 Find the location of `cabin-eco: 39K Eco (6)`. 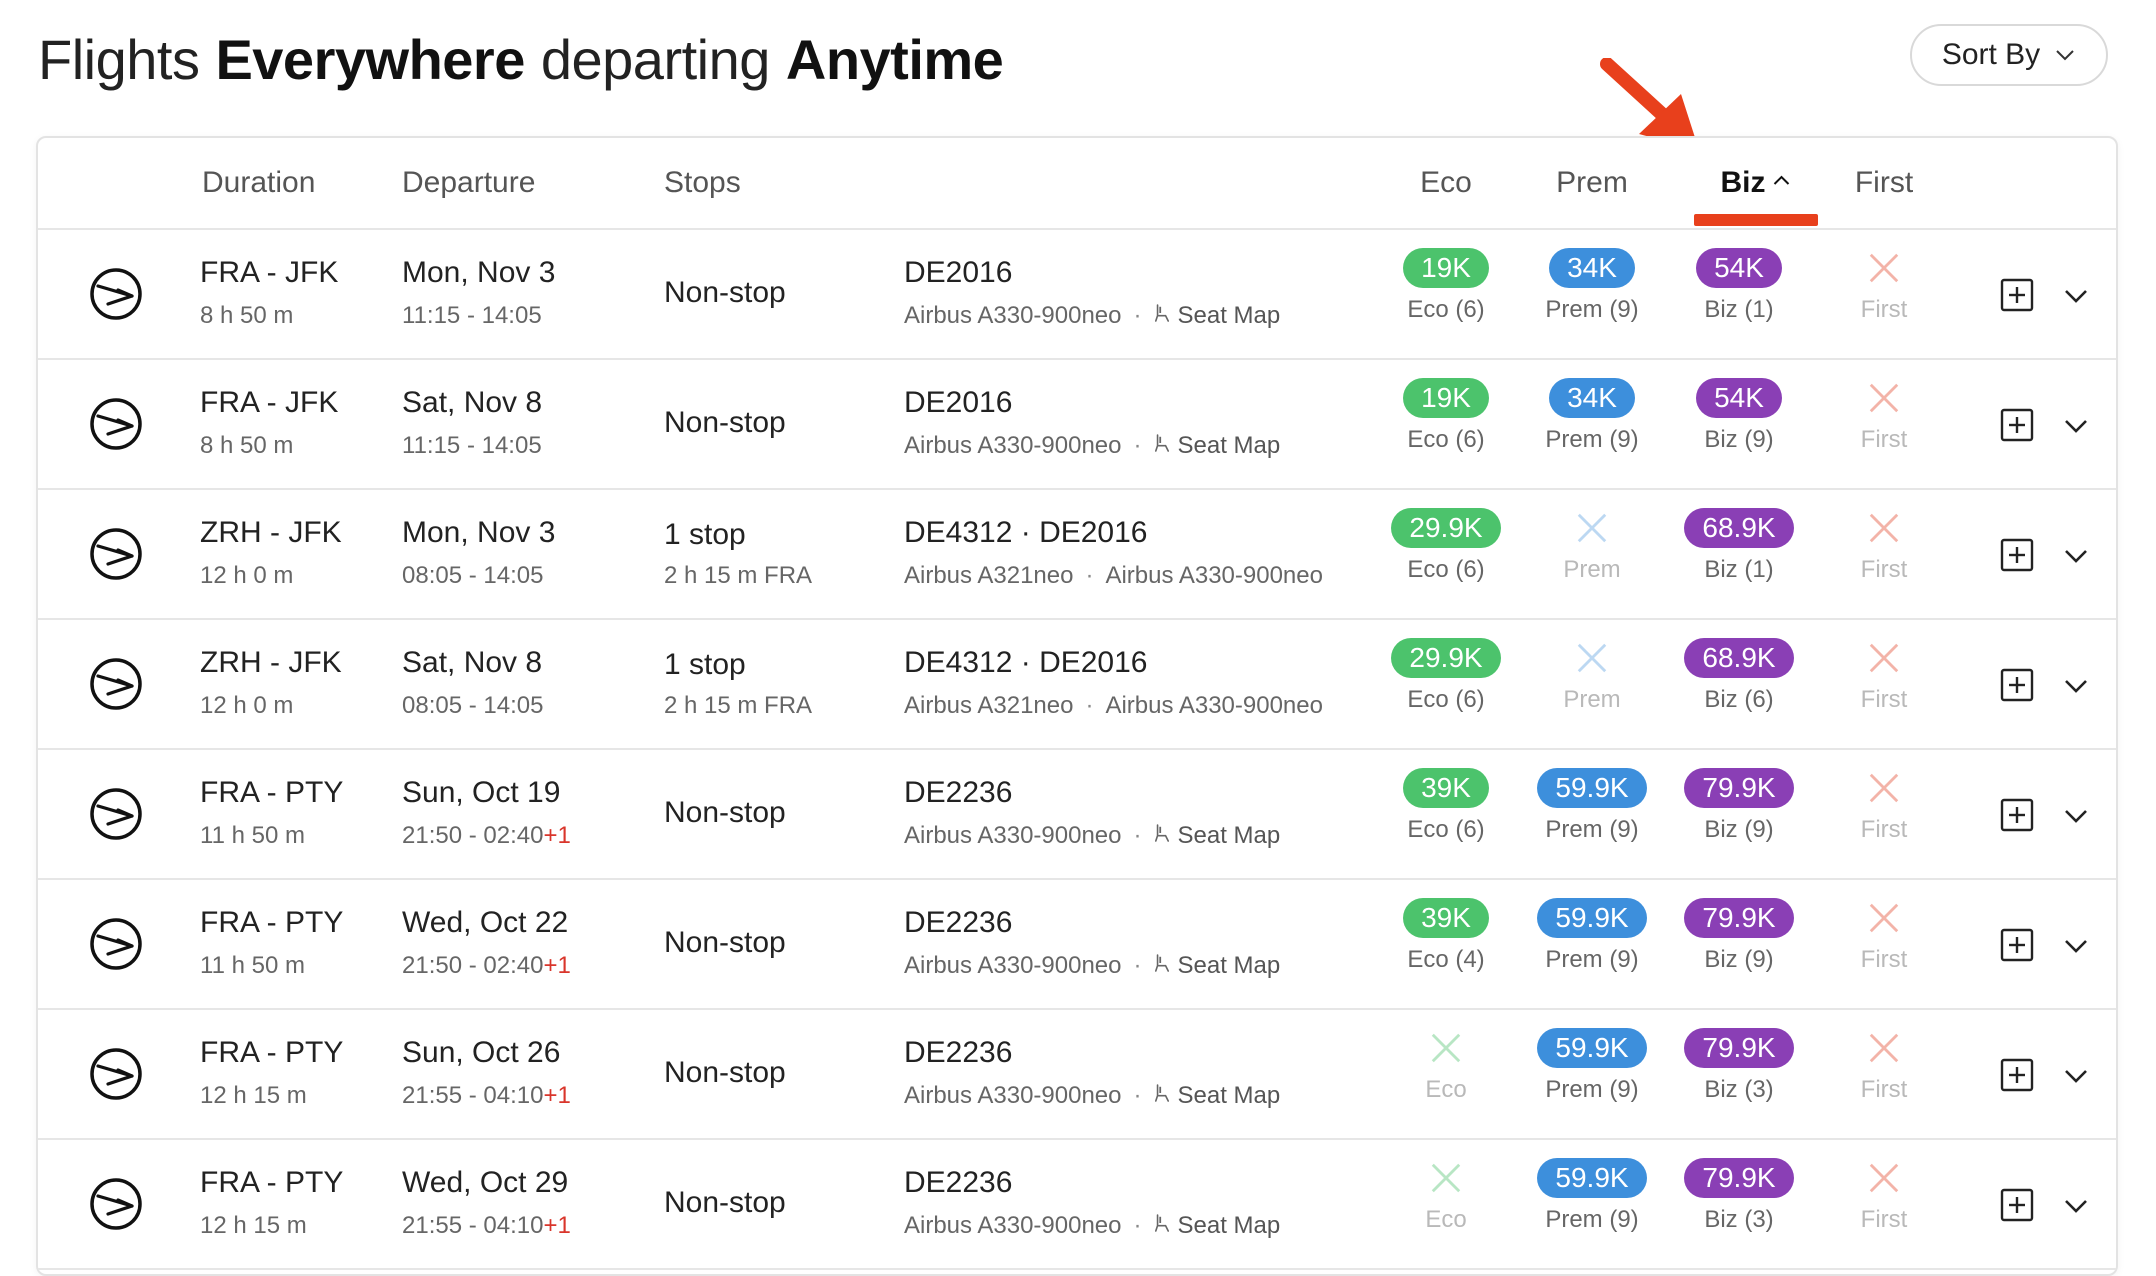

cabin-eco: 39K Eco (6) is located at coordinates (1446, 806).